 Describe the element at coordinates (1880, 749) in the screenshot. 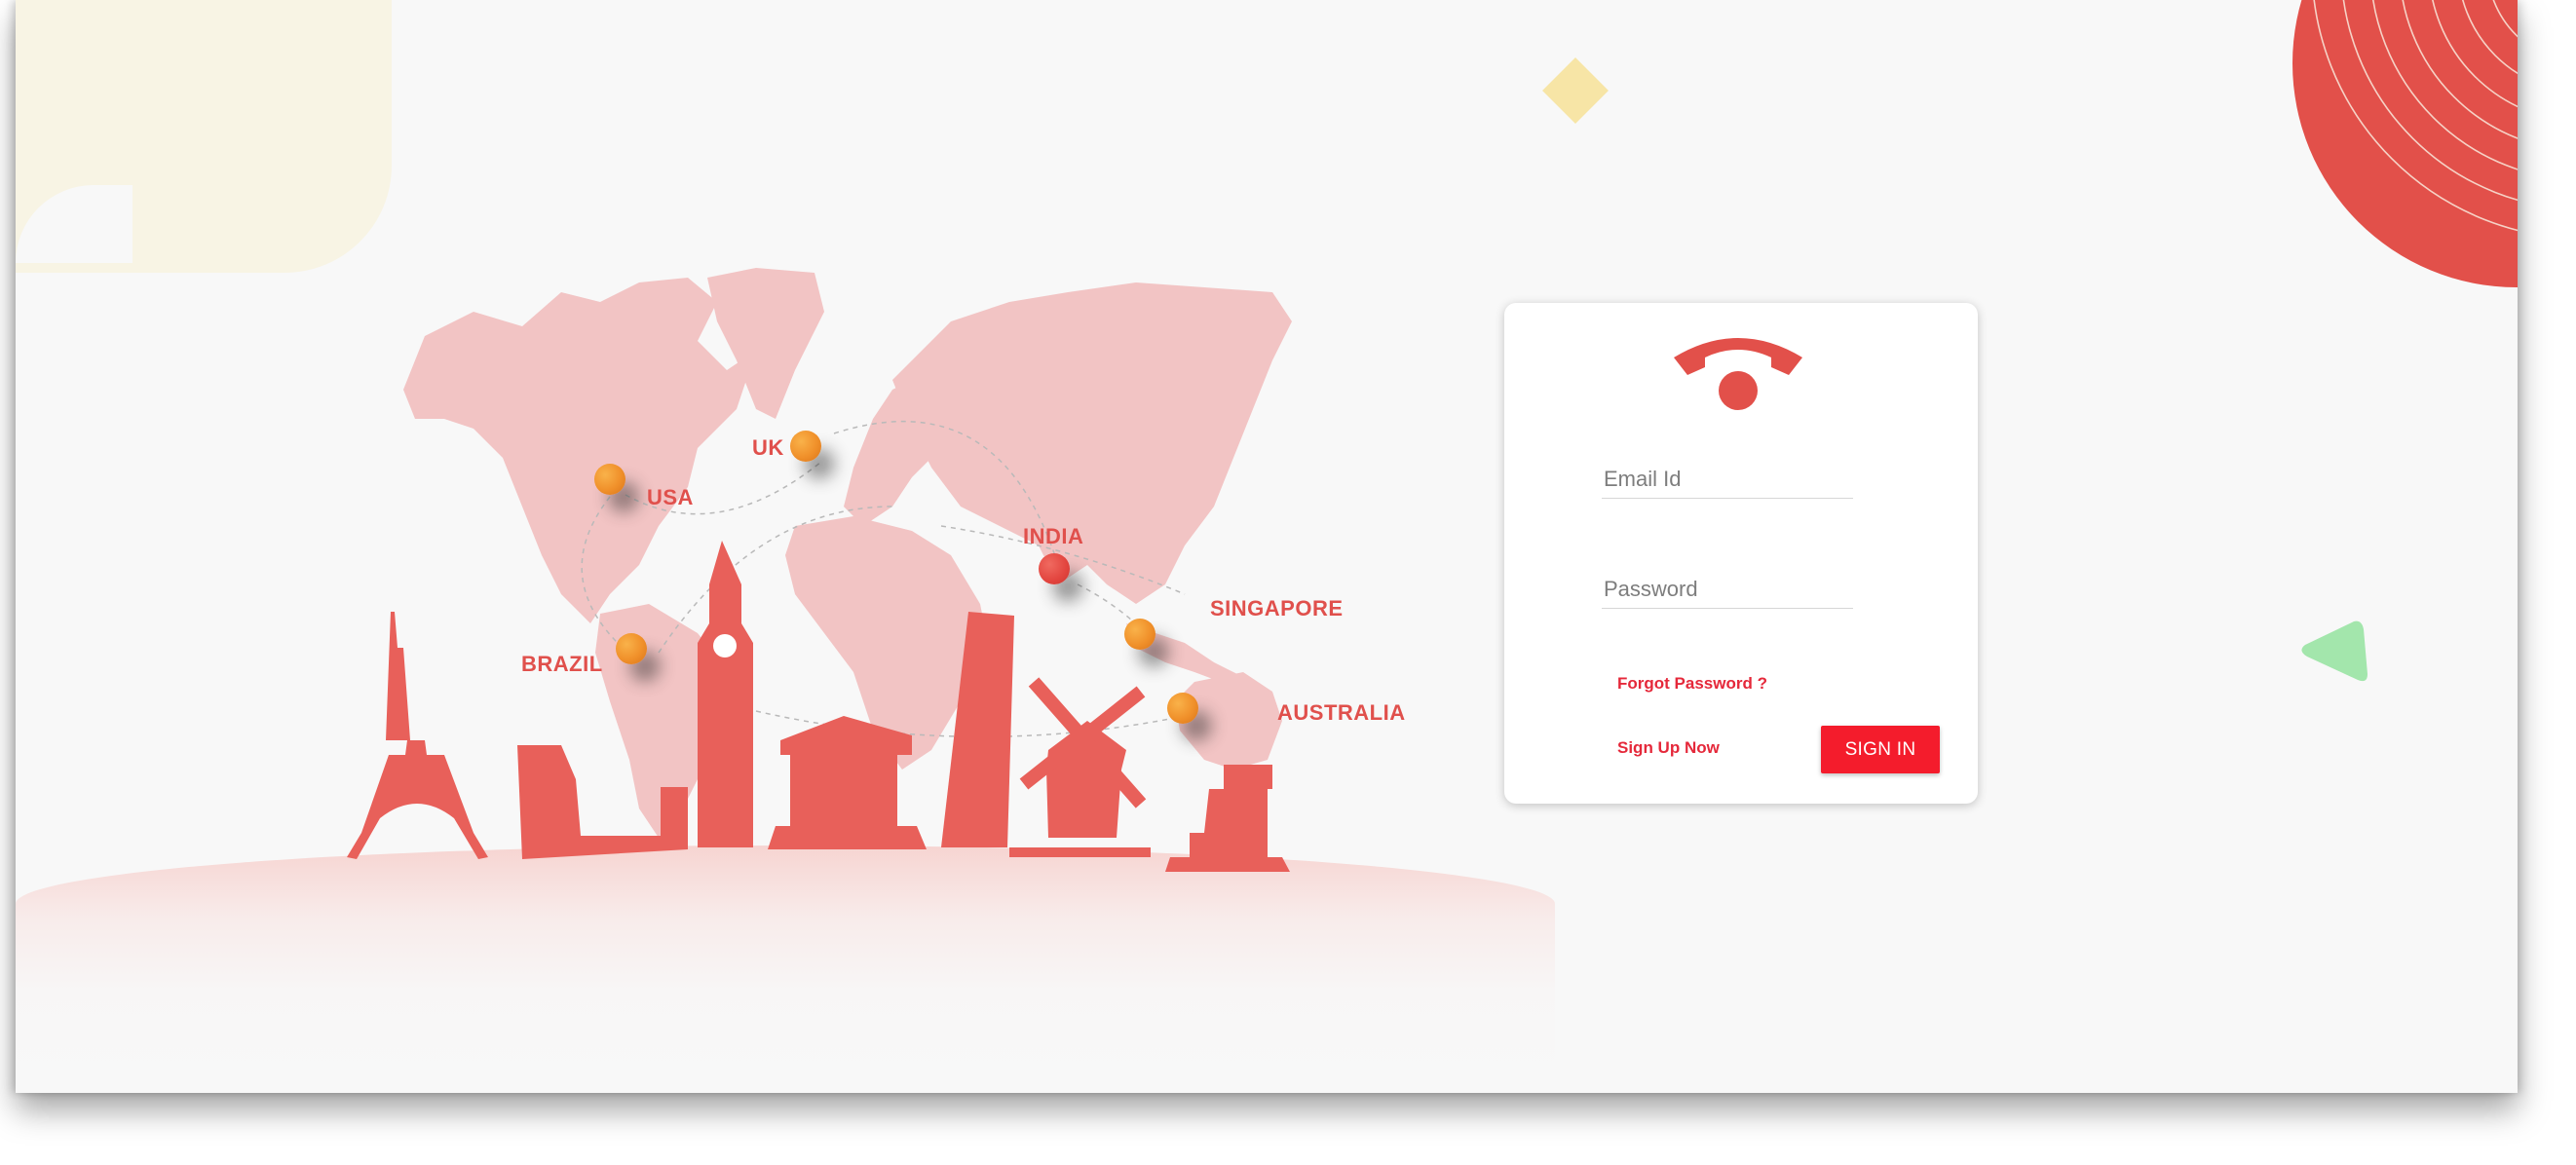

I see `sign-in-button: SIGN IN` at that location.